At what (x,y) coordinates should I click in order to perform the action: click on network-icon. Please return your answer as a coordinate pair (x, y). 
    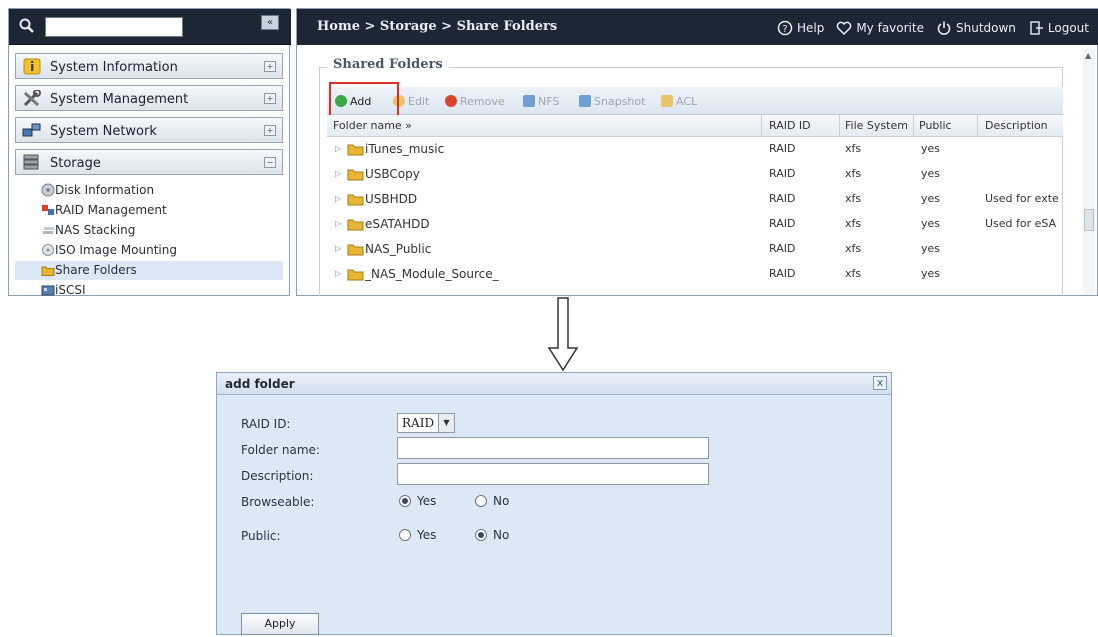
    Looking at the image, I should click on (31, 130).